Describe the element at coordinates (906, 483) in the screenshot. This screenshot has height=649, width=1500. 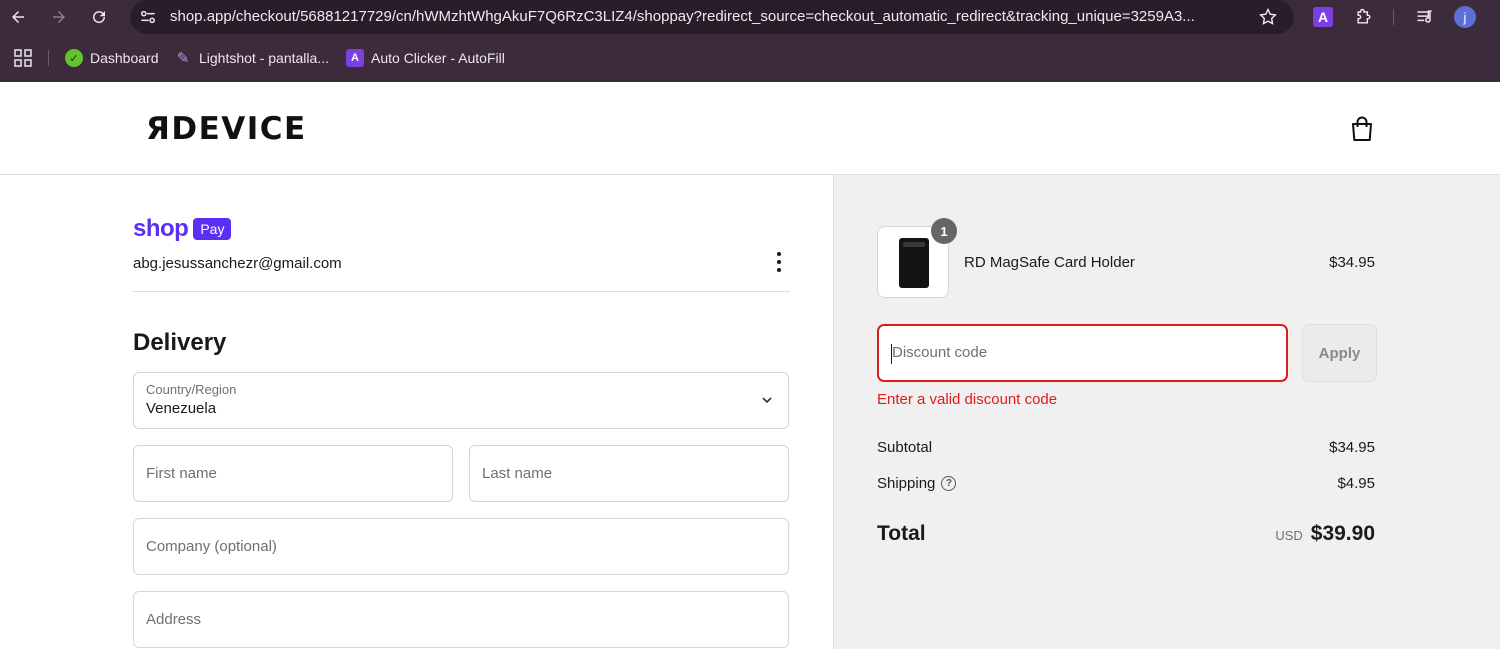
I see `shipping-text: Shipping` at that location.